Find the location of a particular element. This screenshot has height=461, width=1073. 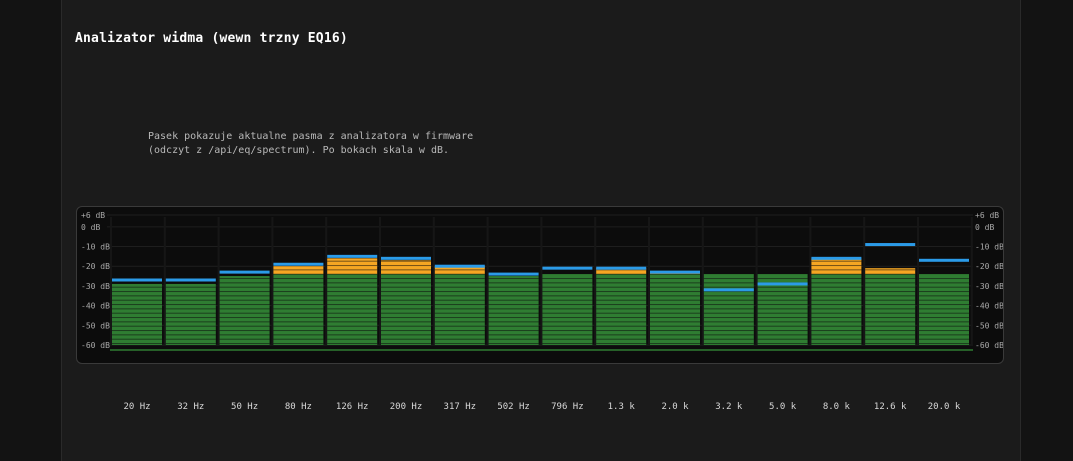

frequency-label: 1.3 k is located at coordinates (621, 407).